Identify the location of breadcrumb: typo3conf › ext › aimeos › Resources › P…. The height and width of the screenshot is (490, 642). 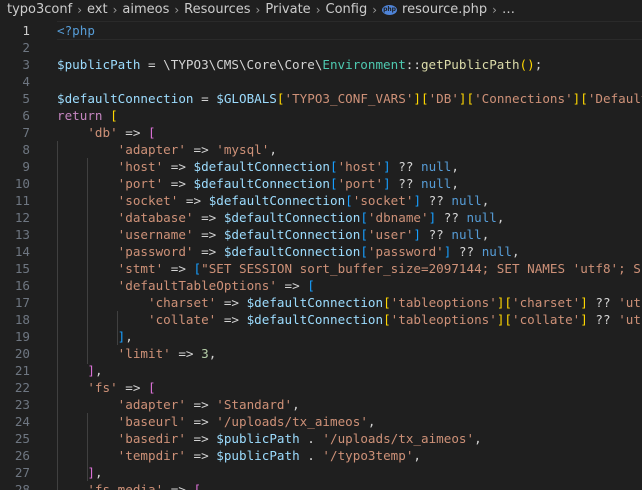
(321, 10).